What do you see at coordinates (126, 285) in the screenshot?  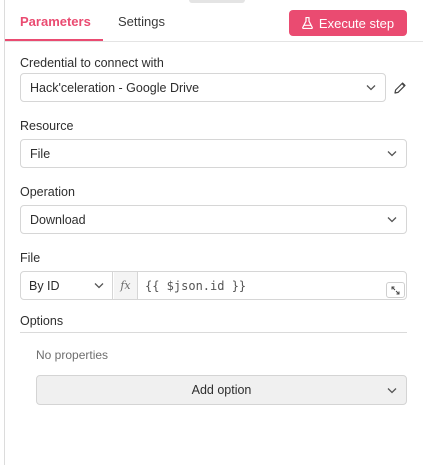 I see `fx-icon: fx` at bounding box center [126, 285].